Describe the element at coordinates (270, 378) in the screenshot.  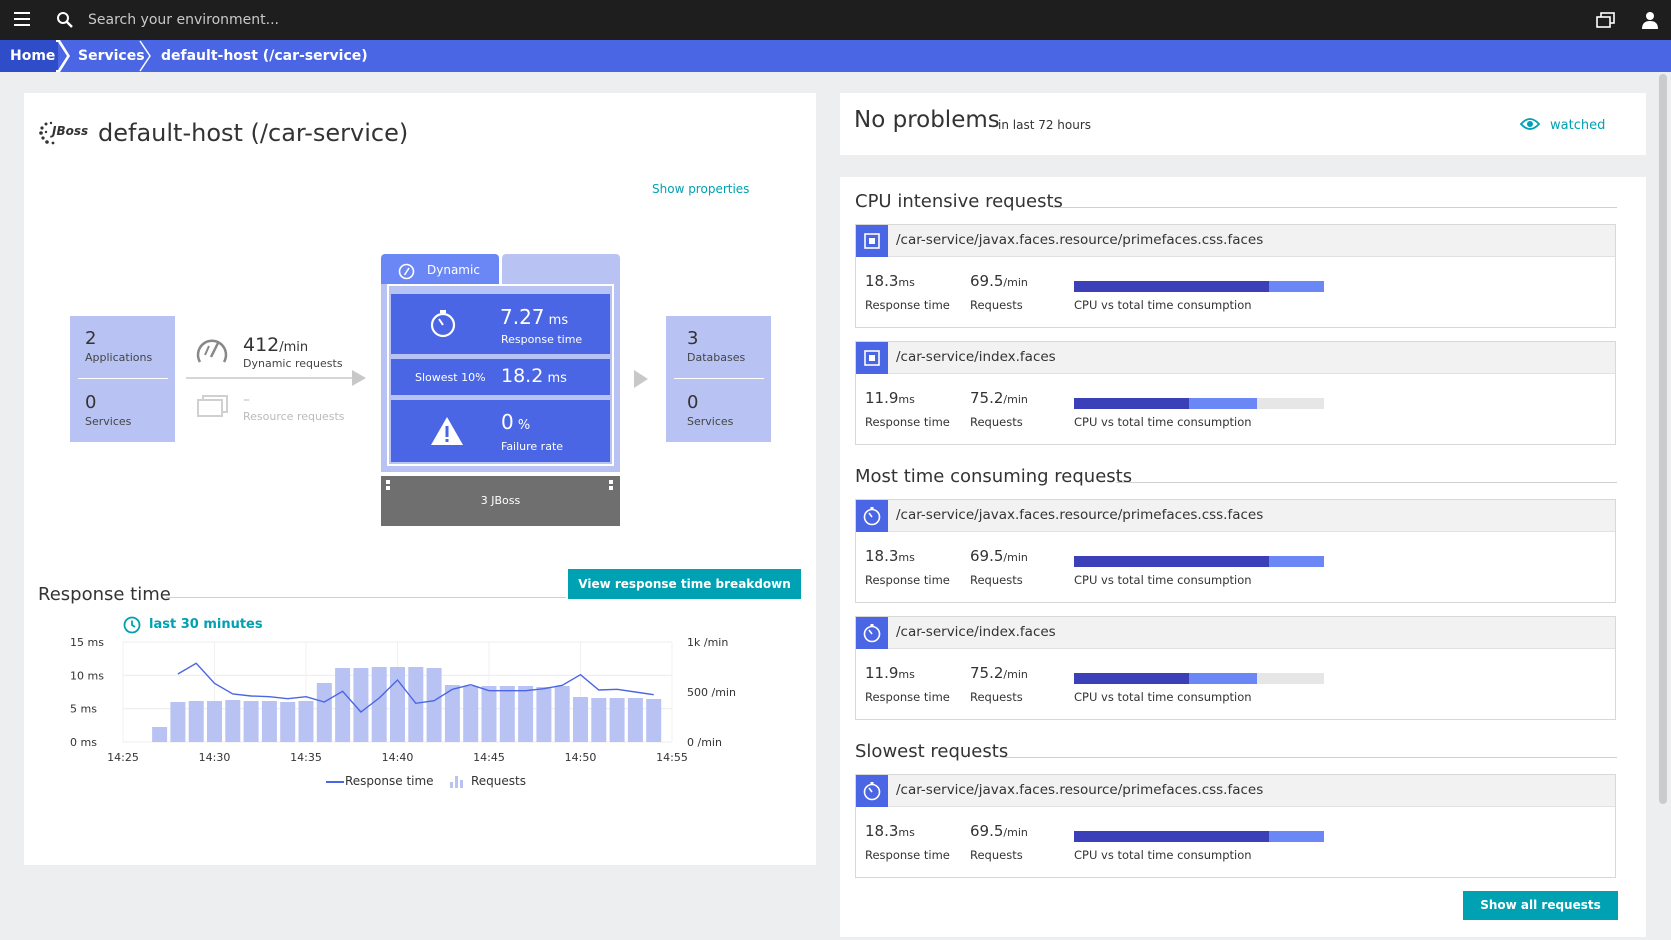
I see `flow-arrow-line` at that location.